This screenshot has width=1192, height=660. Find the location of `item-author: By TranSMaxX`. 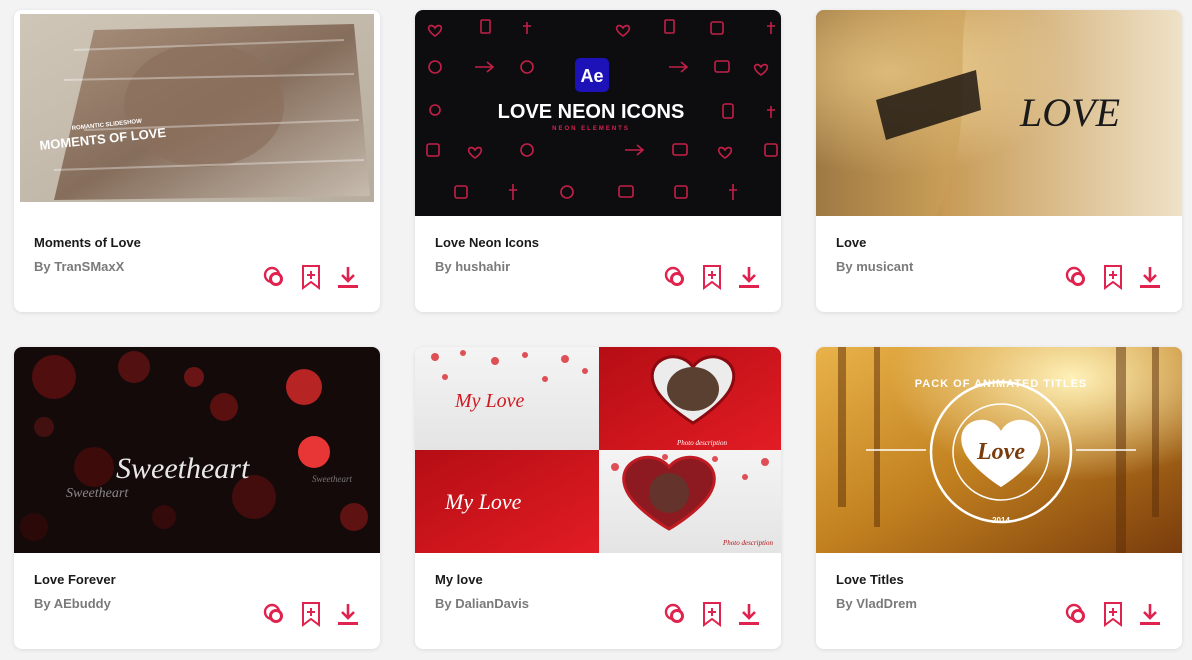

item-author: By TranSMaxX is located at coordinates (79, 266).